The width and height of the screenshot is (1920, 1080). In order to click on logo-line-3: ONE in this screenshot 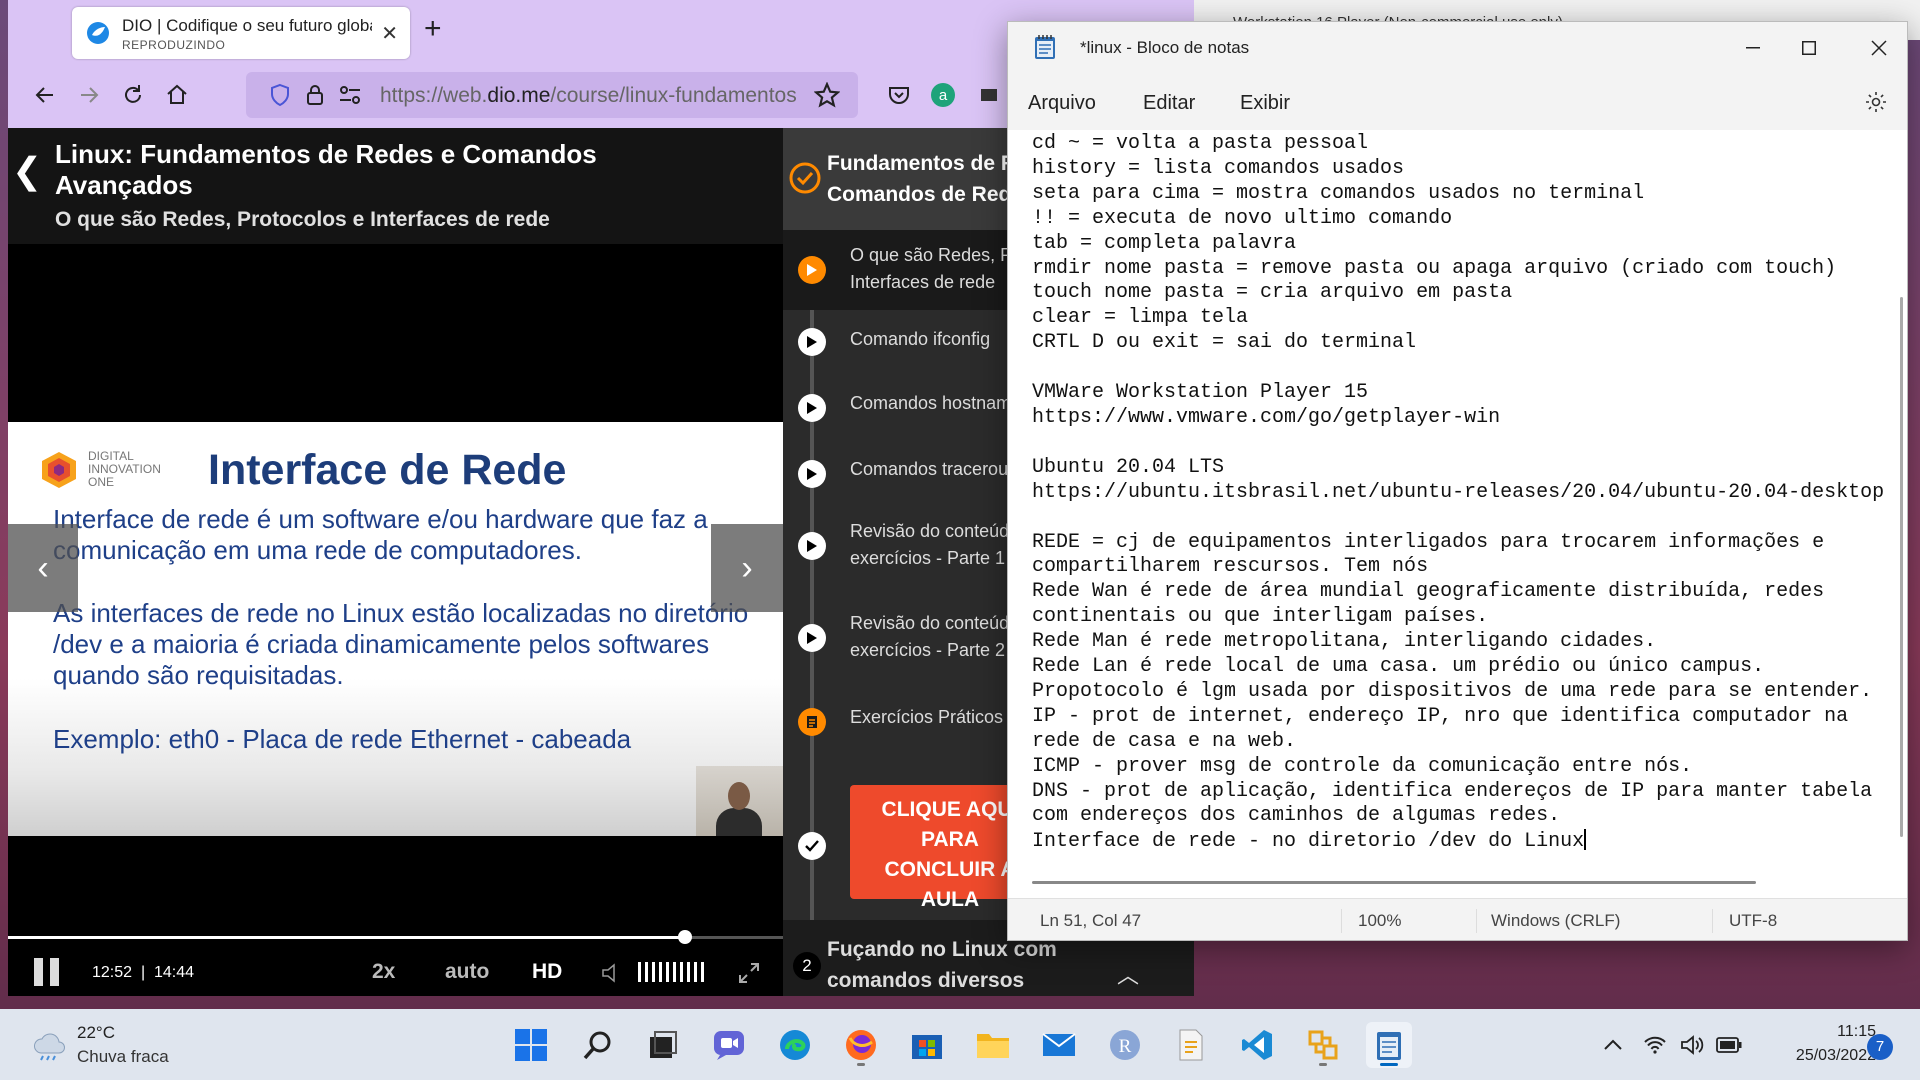, I will do `click(101, 482)`.